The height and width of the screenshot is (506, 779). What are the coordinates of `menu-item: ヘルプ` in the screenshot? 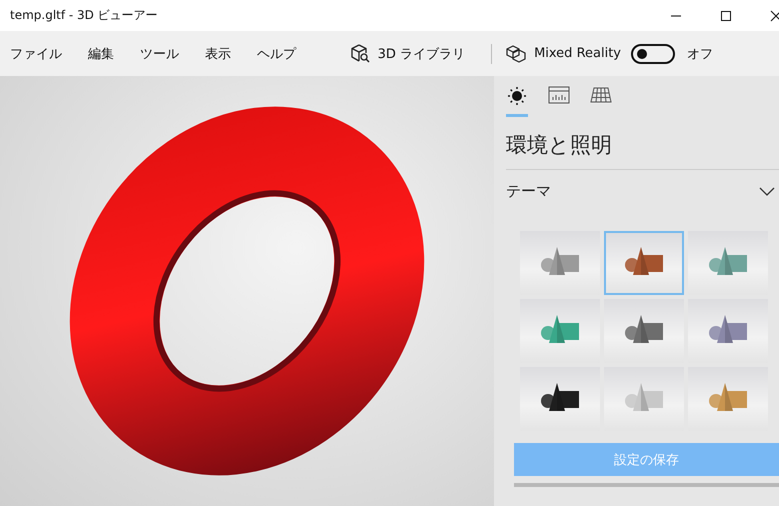 It's located at (276, 53).